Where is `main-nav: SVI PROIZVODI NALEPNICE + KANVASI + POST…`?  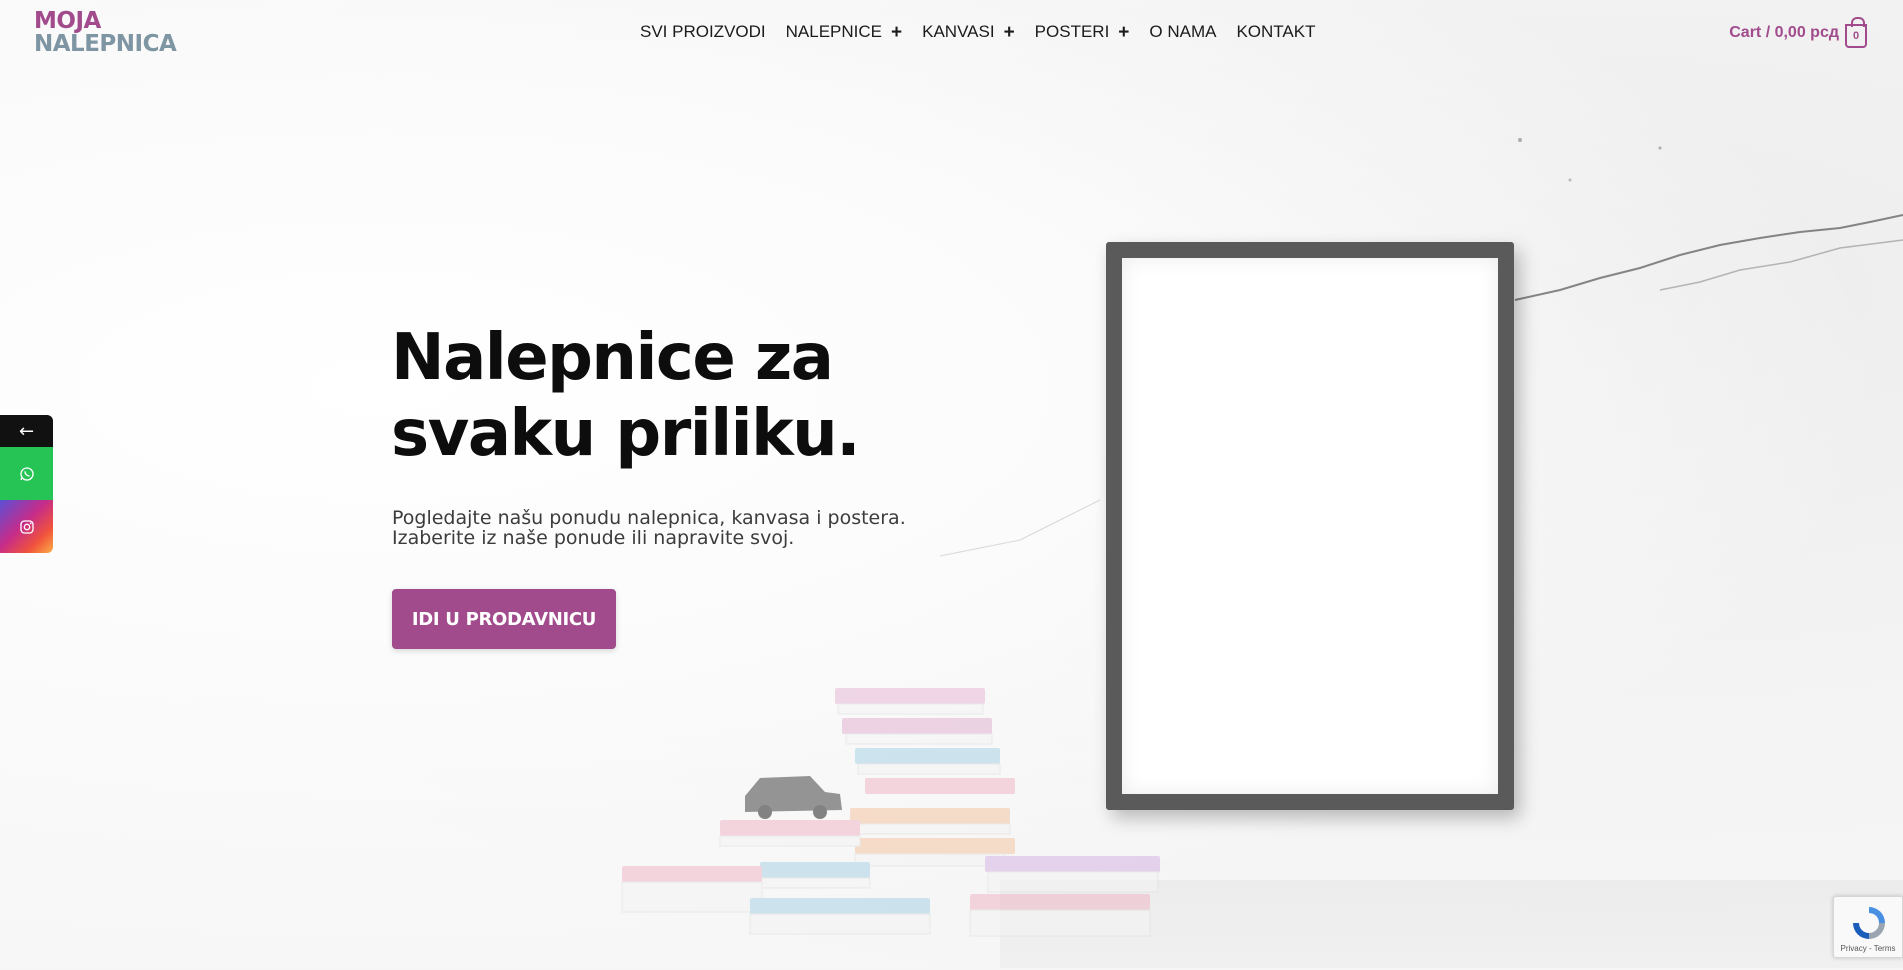 main-nav: SVI PROIZVODI NALEPNICE + KANVASI + POST… is located at coordinates (988, 32).